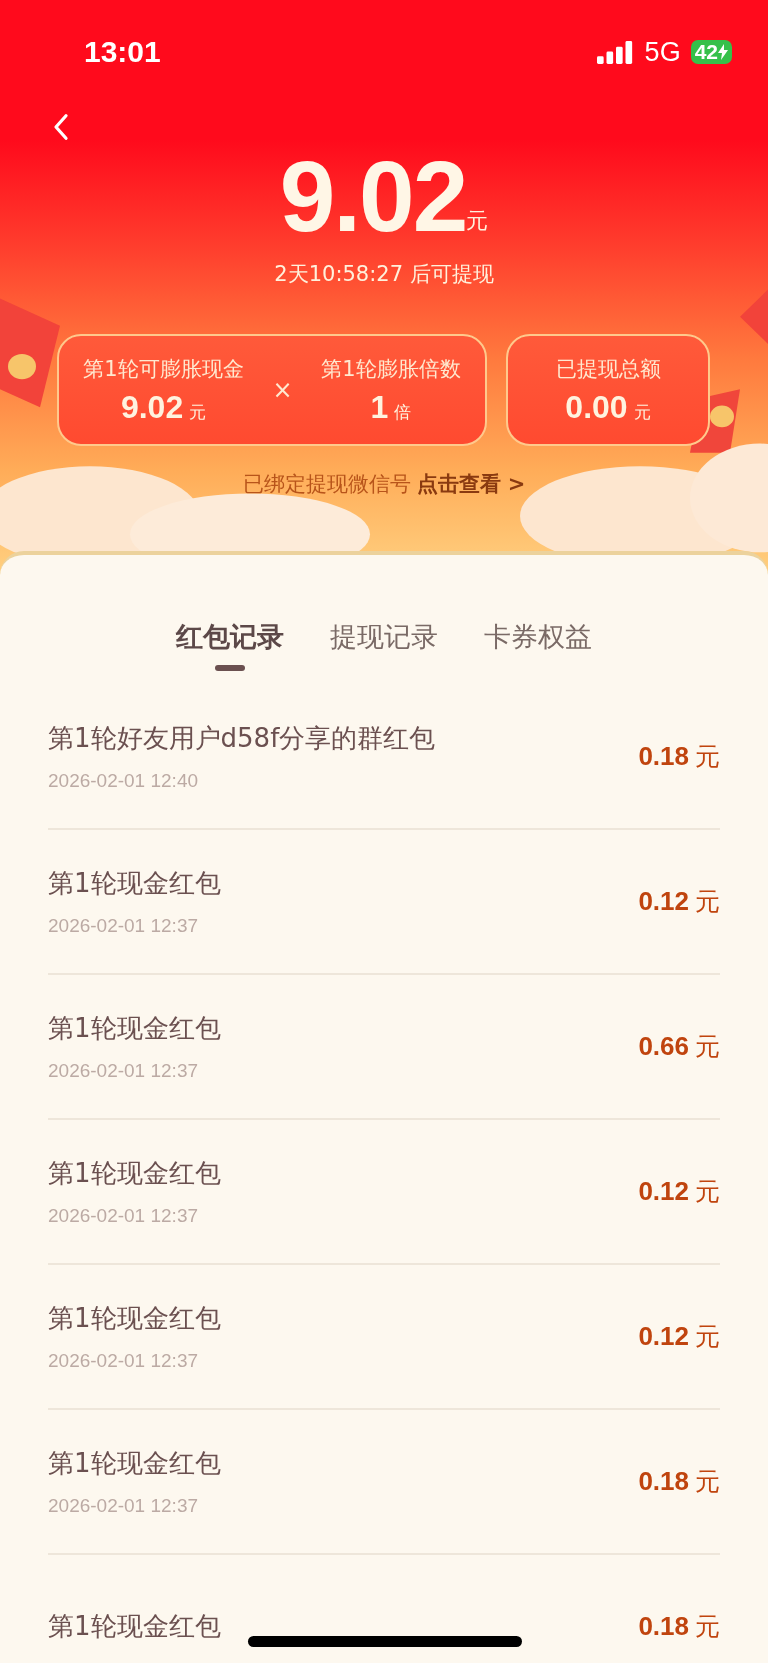  What do you see at coordinates (471, 484) in the screenshot?
I see `view-link: 点击查看 >` at bounding box center [471, 484].